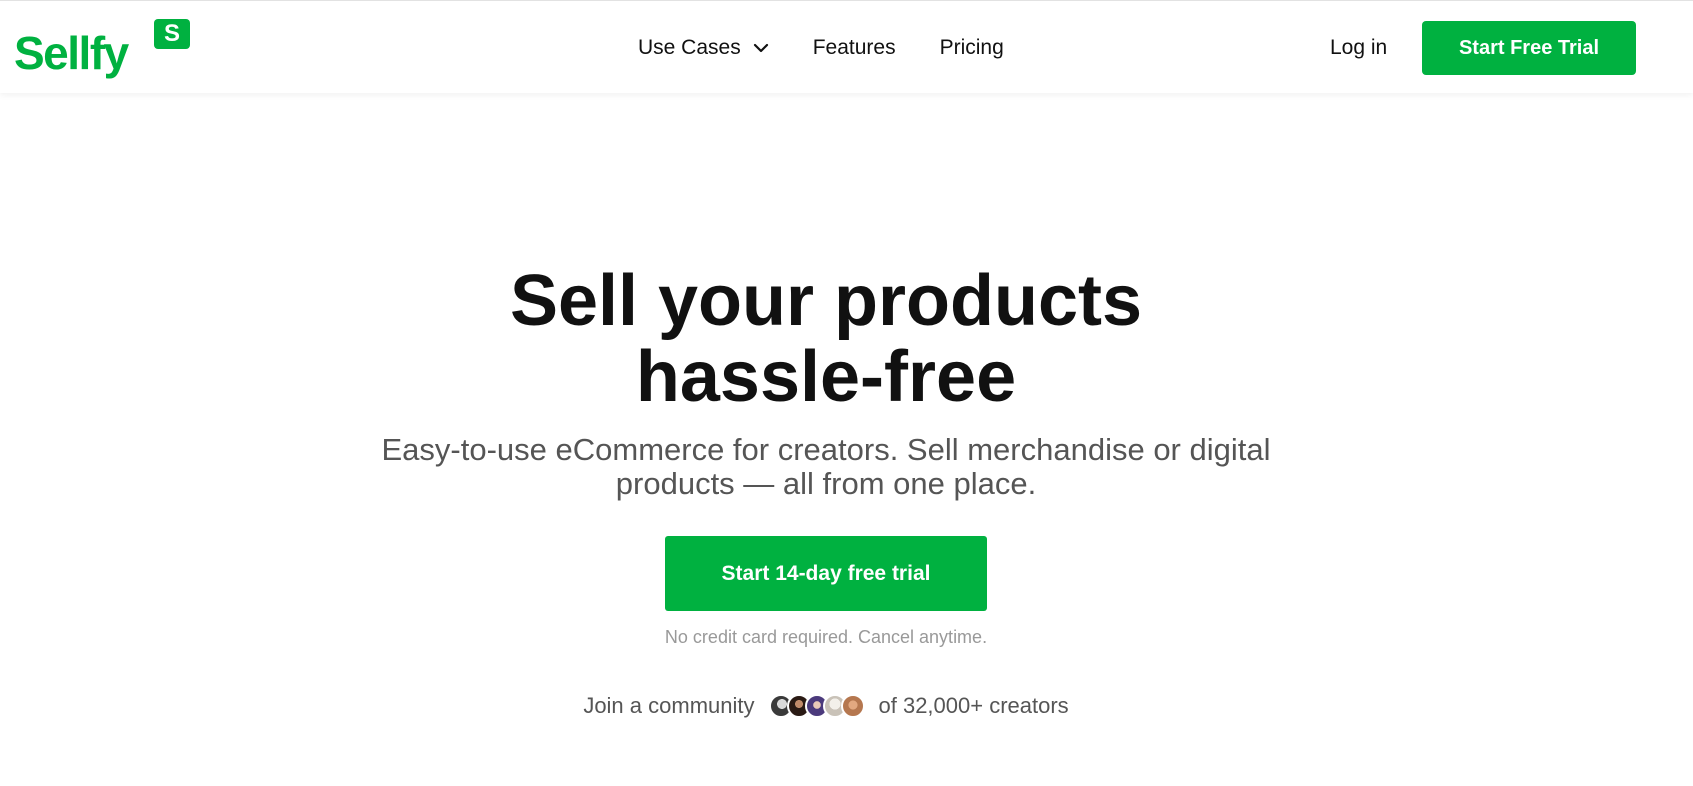 The width and height of the screenshot is (1693, 786). What do you see at coordinates (972, 48) in the screenshot?
I see `nav-pricing: Pricing` at bounding box center [972, 48].